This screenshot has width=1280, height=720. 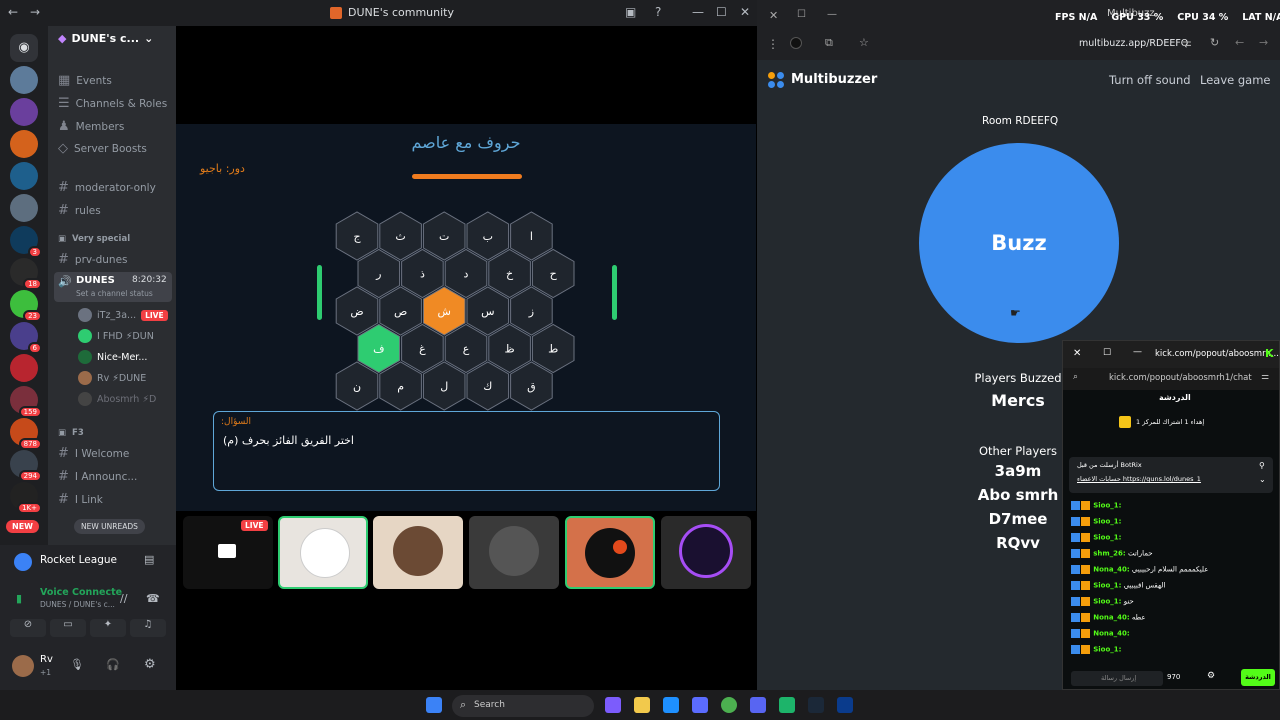 I want to click on copilot-icon, so click(x=613, y=705).